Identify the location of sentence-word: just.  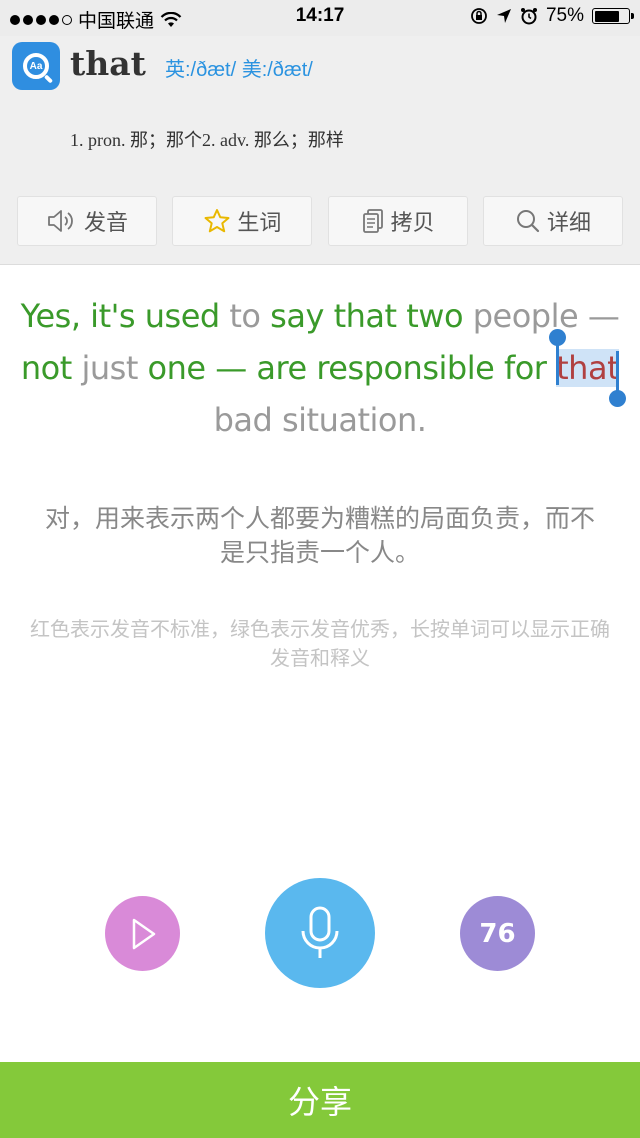
(114, 368).